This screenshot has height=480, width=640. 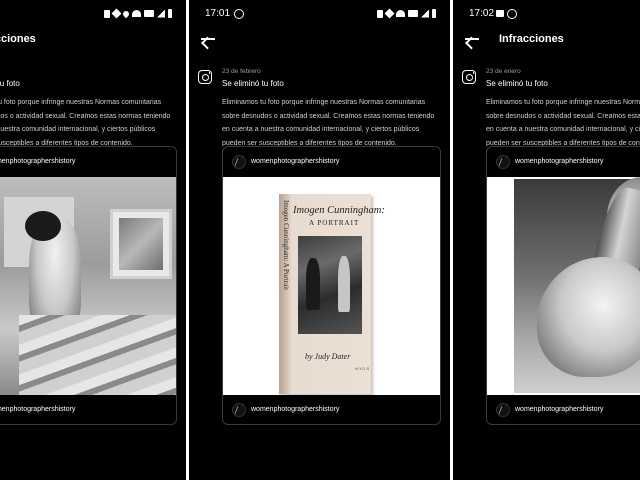 What do you see at coordinates (218, 13) in the screenshot?
I see `status-time: 17:01` at bounding box center [218, 13].